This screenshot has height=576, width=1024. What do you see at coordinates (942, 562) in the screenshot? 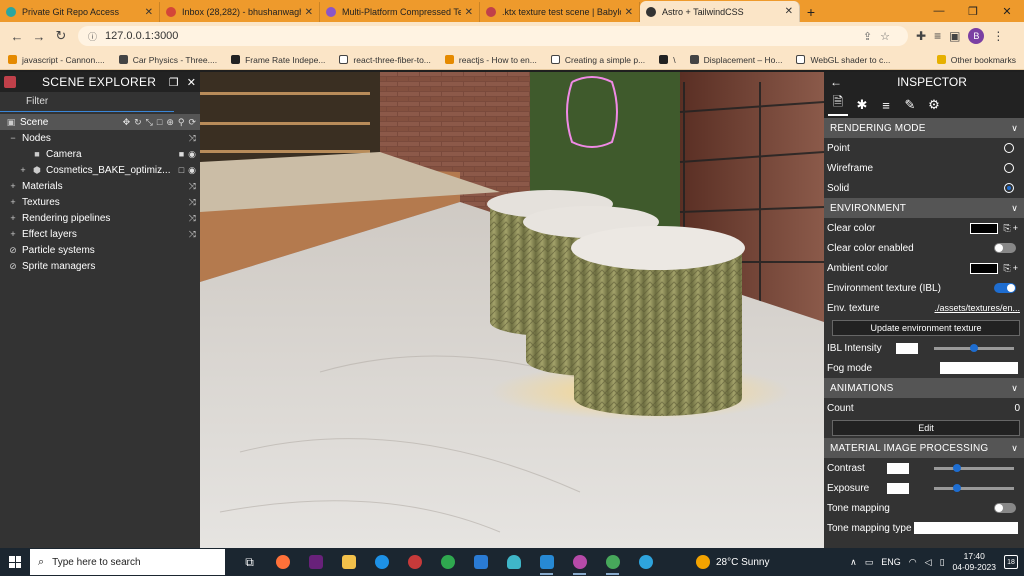
I see `battery-icon: ▯` at bounding box center [942, 562].